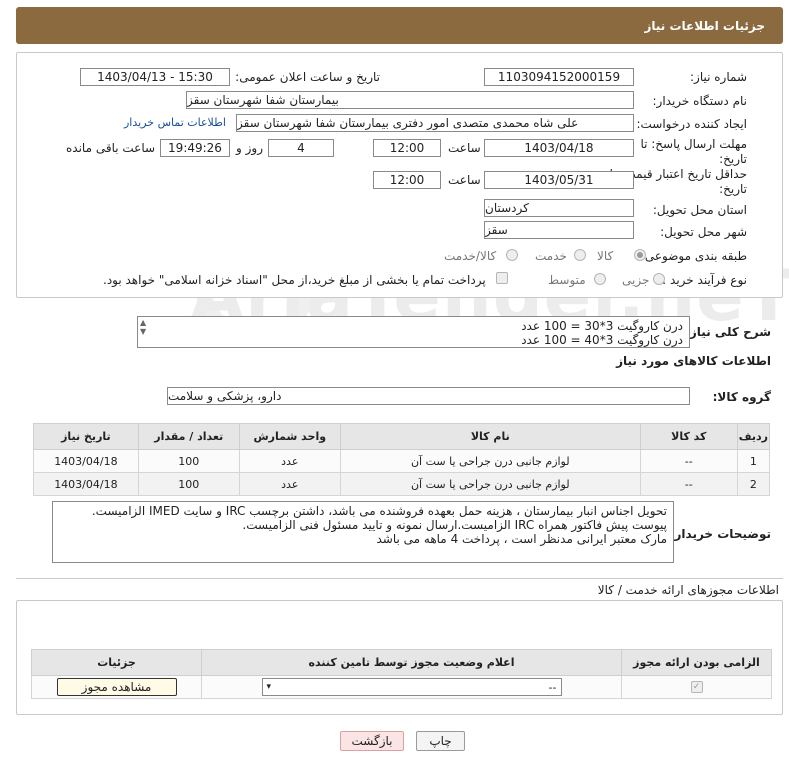  Describe the element at coordinates (559, 208) in the screenshot. I see `province-field: کردستان` at that location.